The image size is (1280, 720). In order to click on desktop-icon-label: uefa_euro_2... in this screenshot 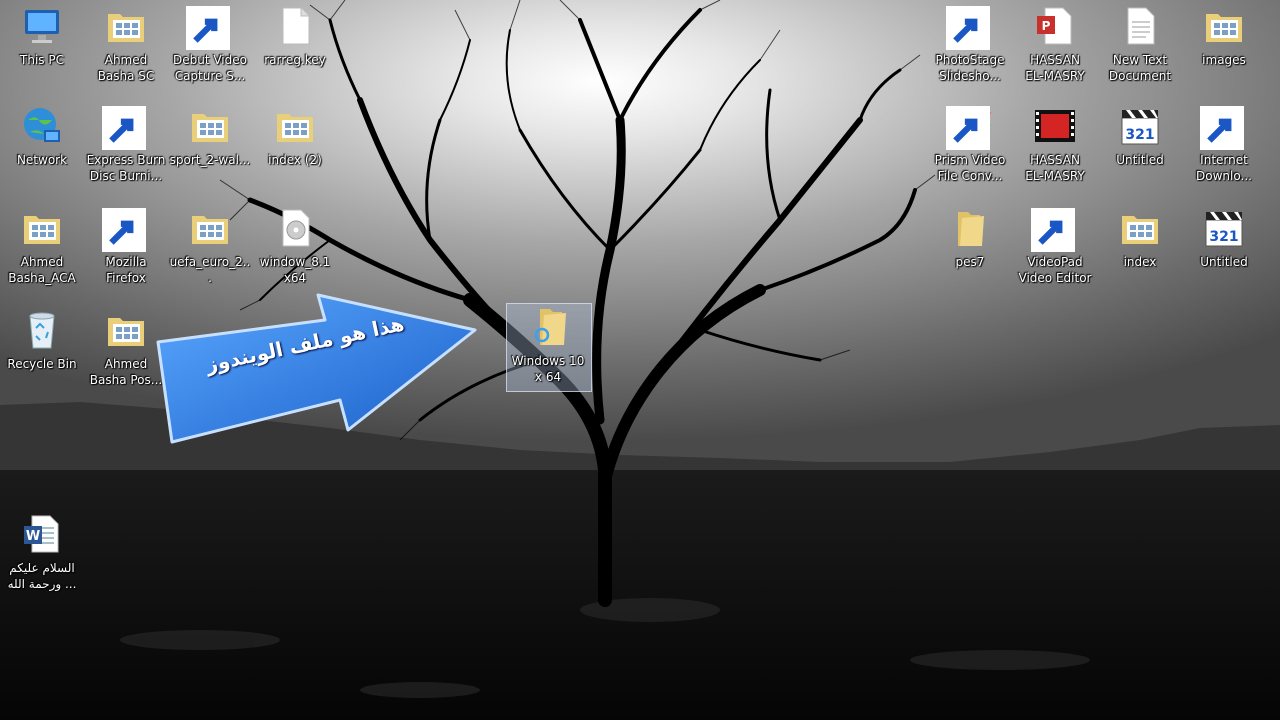, I will do `click(210, 270)`.